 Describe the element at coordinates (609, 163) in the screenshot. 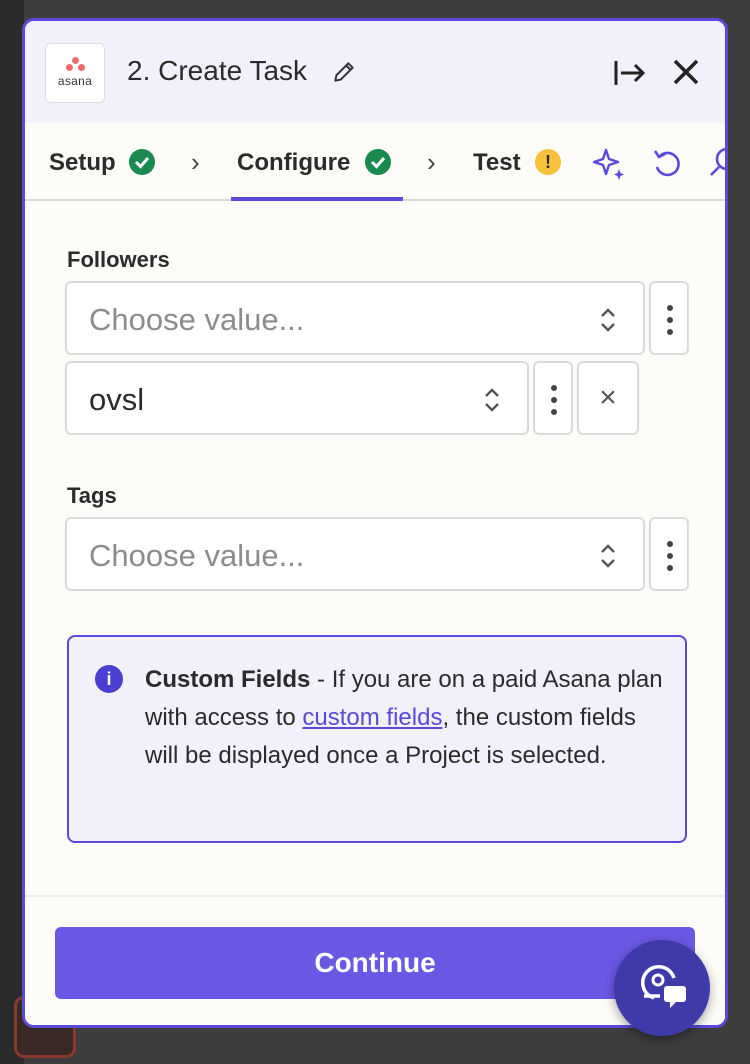

I see `sparkle-icon` at that location.